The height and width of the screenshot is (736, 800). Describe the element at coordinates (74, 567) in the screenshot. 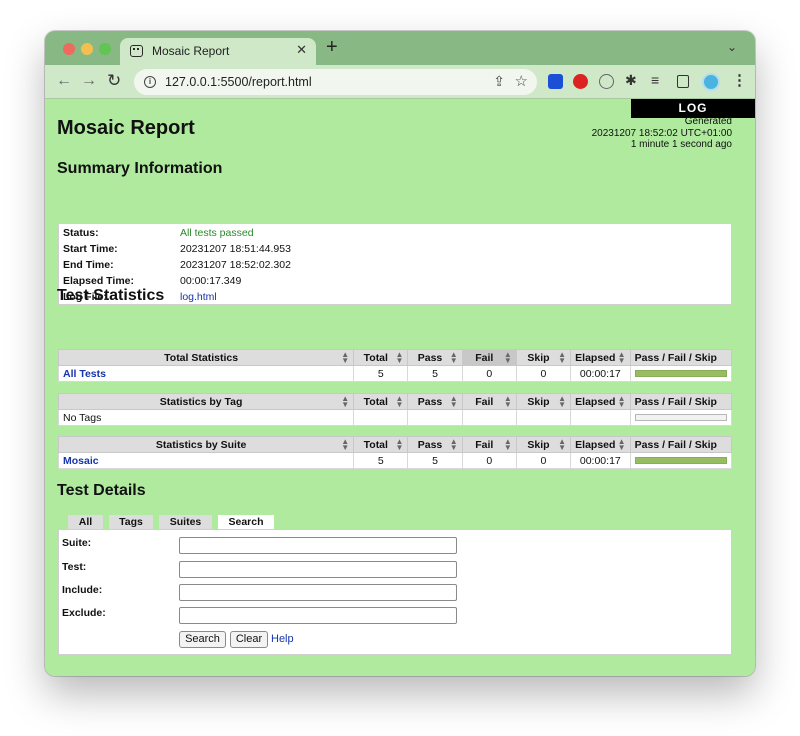

I see `test-label: Test:` at that location.